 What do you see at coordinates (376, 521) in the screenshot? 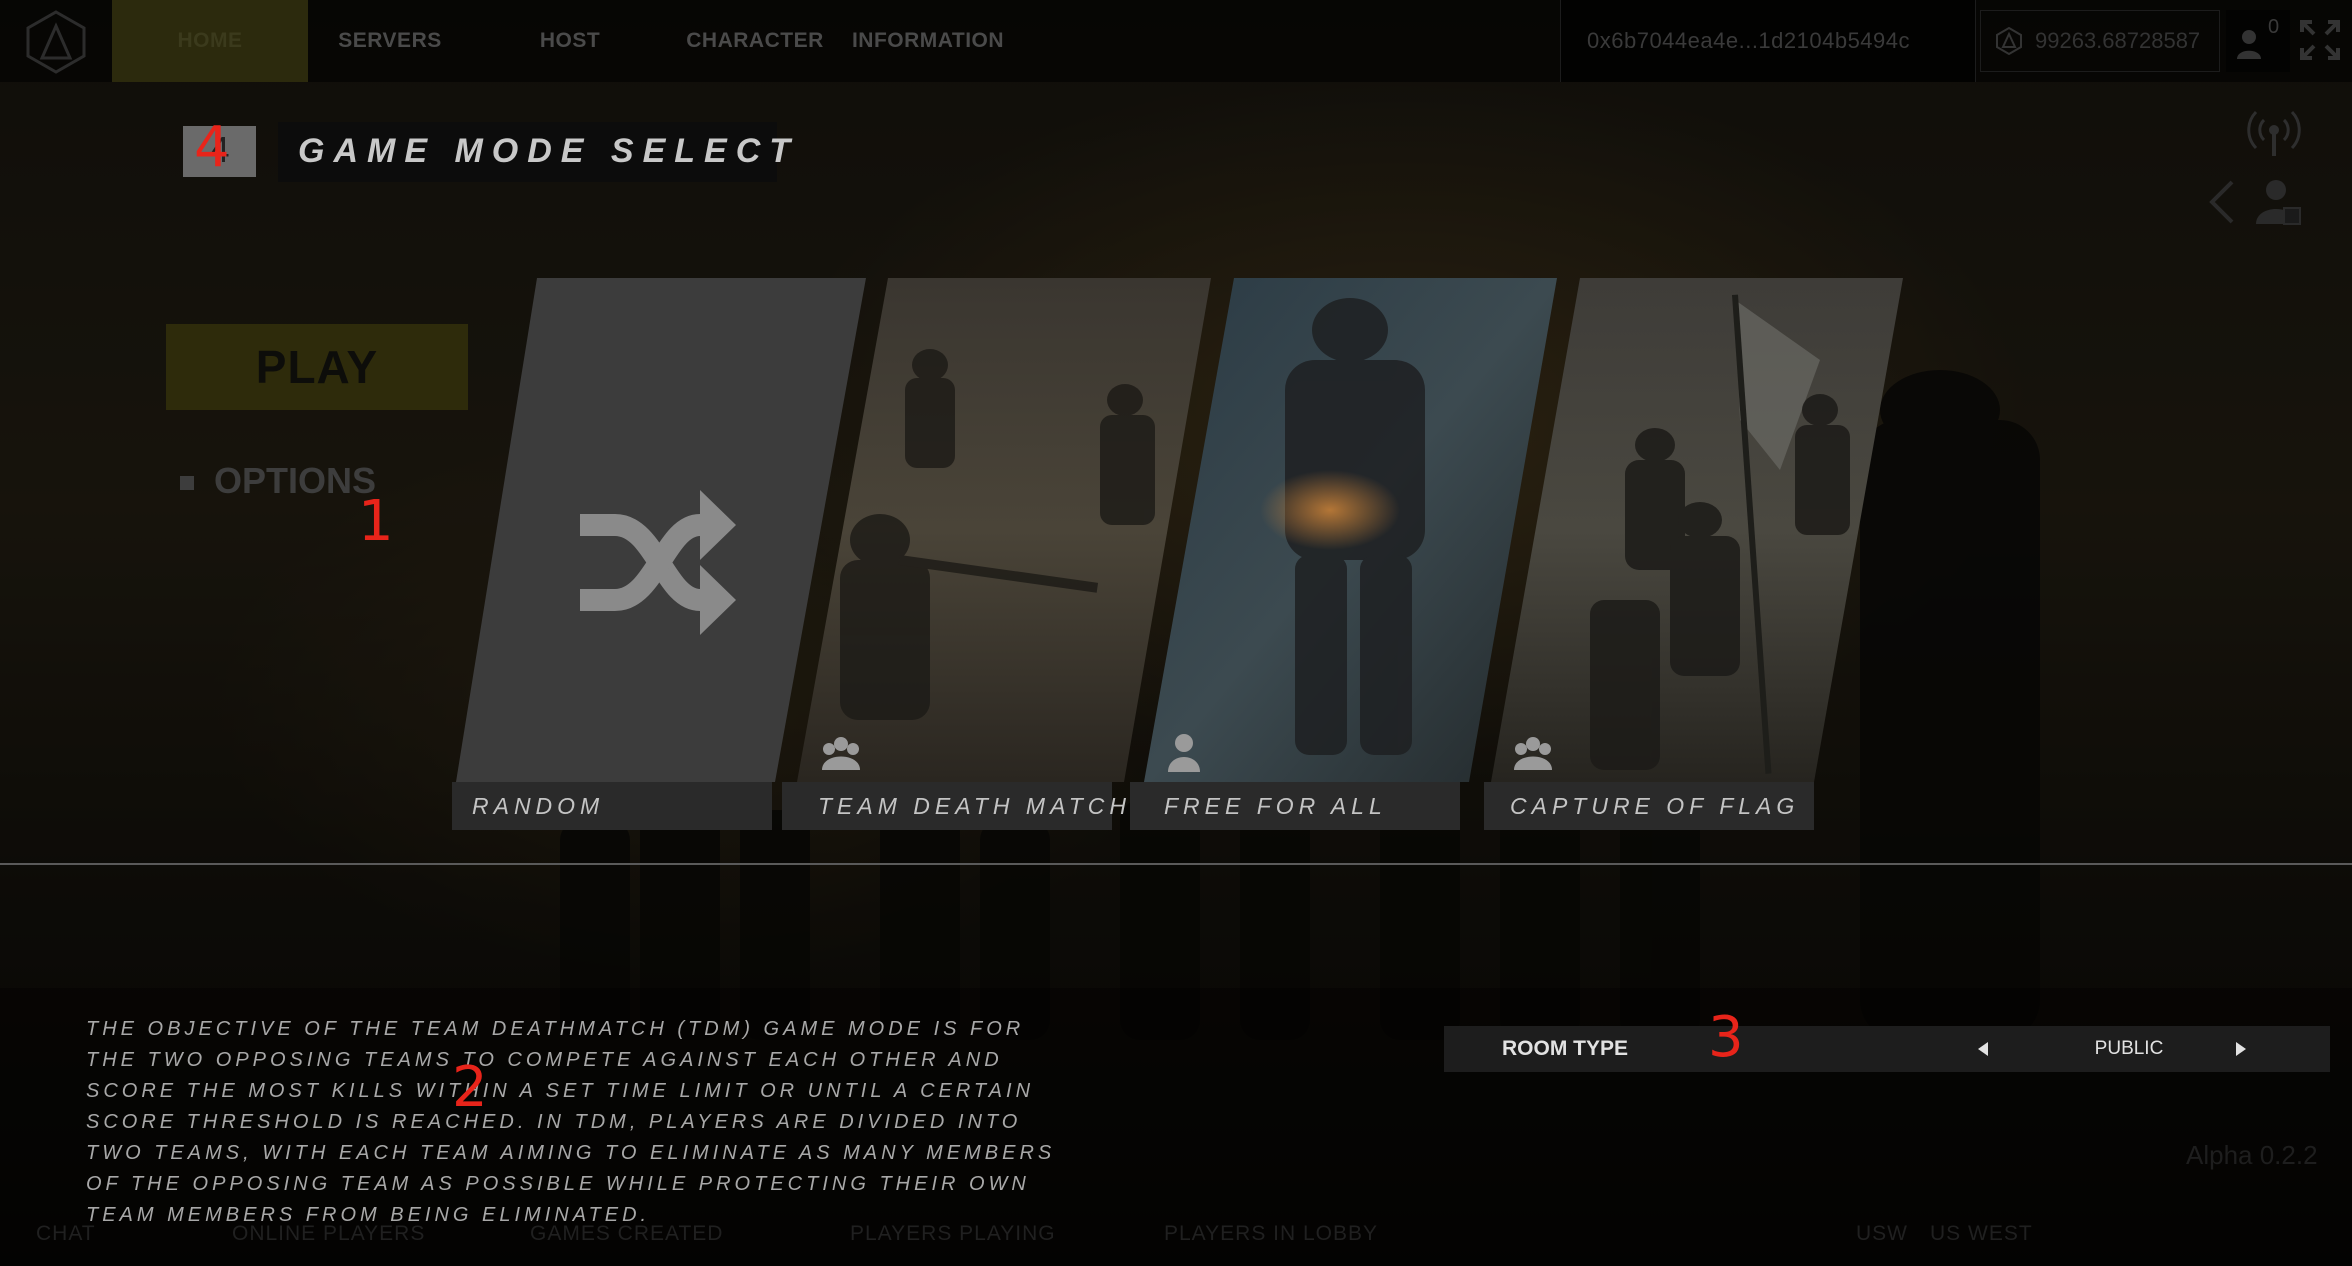
I see `annotation-1: 1` at bounding box center [376, 521].